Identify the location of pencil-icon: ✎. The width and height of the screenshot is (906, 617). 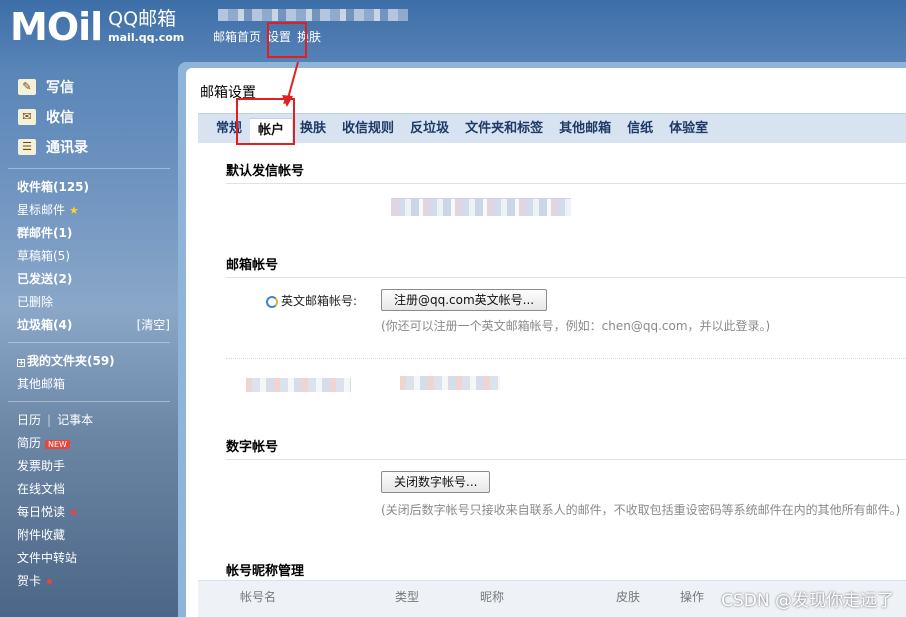
(27, 87).